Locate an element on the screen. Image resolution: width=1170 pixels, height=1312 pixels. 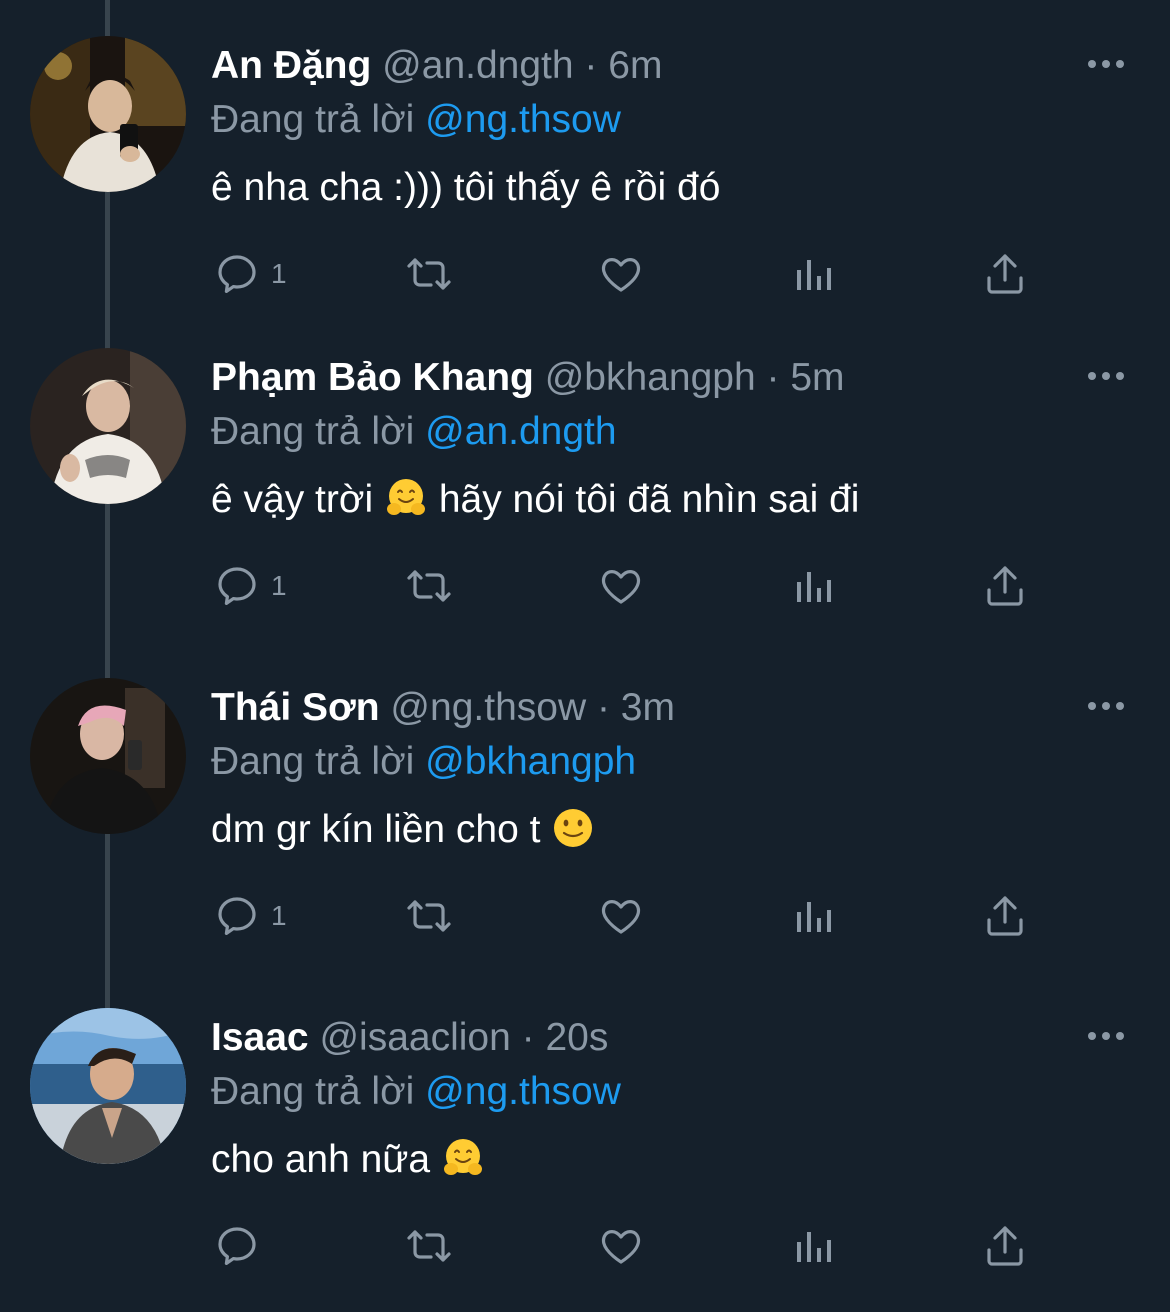
tweet-text-content: ê nha cha :))) tôi thấy ê rồi đó is located at coordinates (466, 187).